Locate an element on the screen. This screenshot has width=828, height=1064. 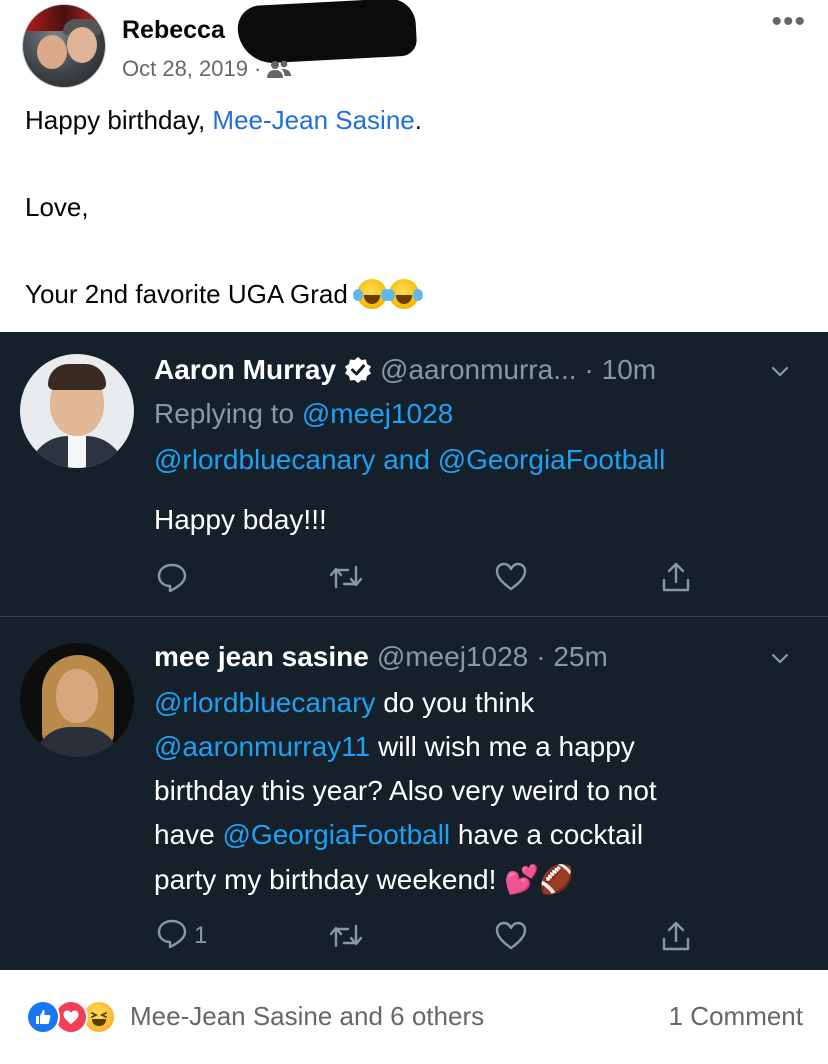
mention-link: @aaronmurray11 is located at coordinates (262, 746).